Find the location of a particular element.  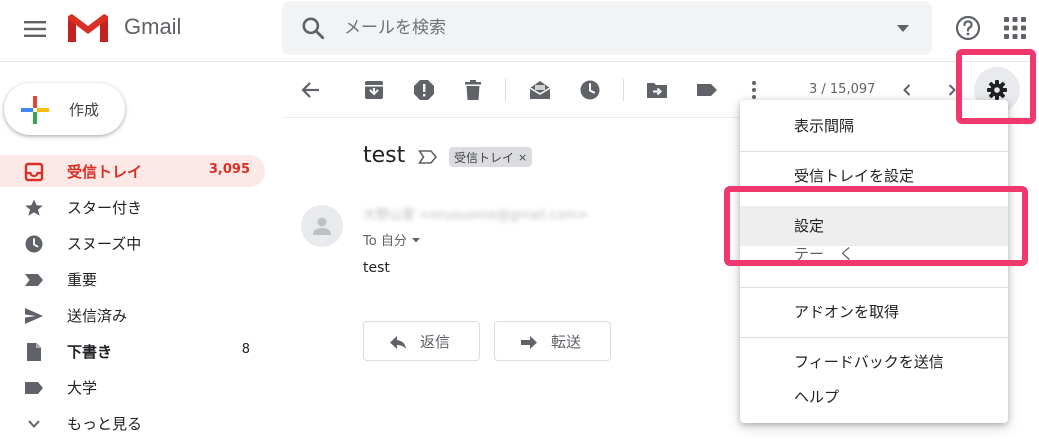

chevron-right-icon is located at coordinates (952, 90).